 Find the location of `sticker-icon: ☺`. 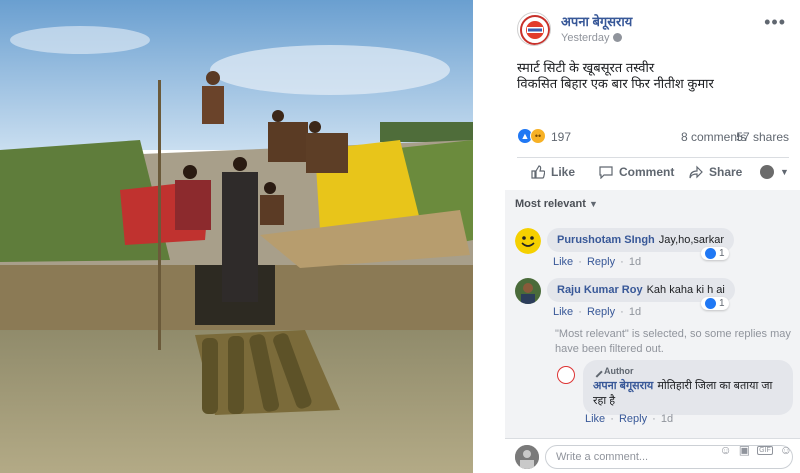

sticker-icon: ☺ is located at coordinates (786, 450).